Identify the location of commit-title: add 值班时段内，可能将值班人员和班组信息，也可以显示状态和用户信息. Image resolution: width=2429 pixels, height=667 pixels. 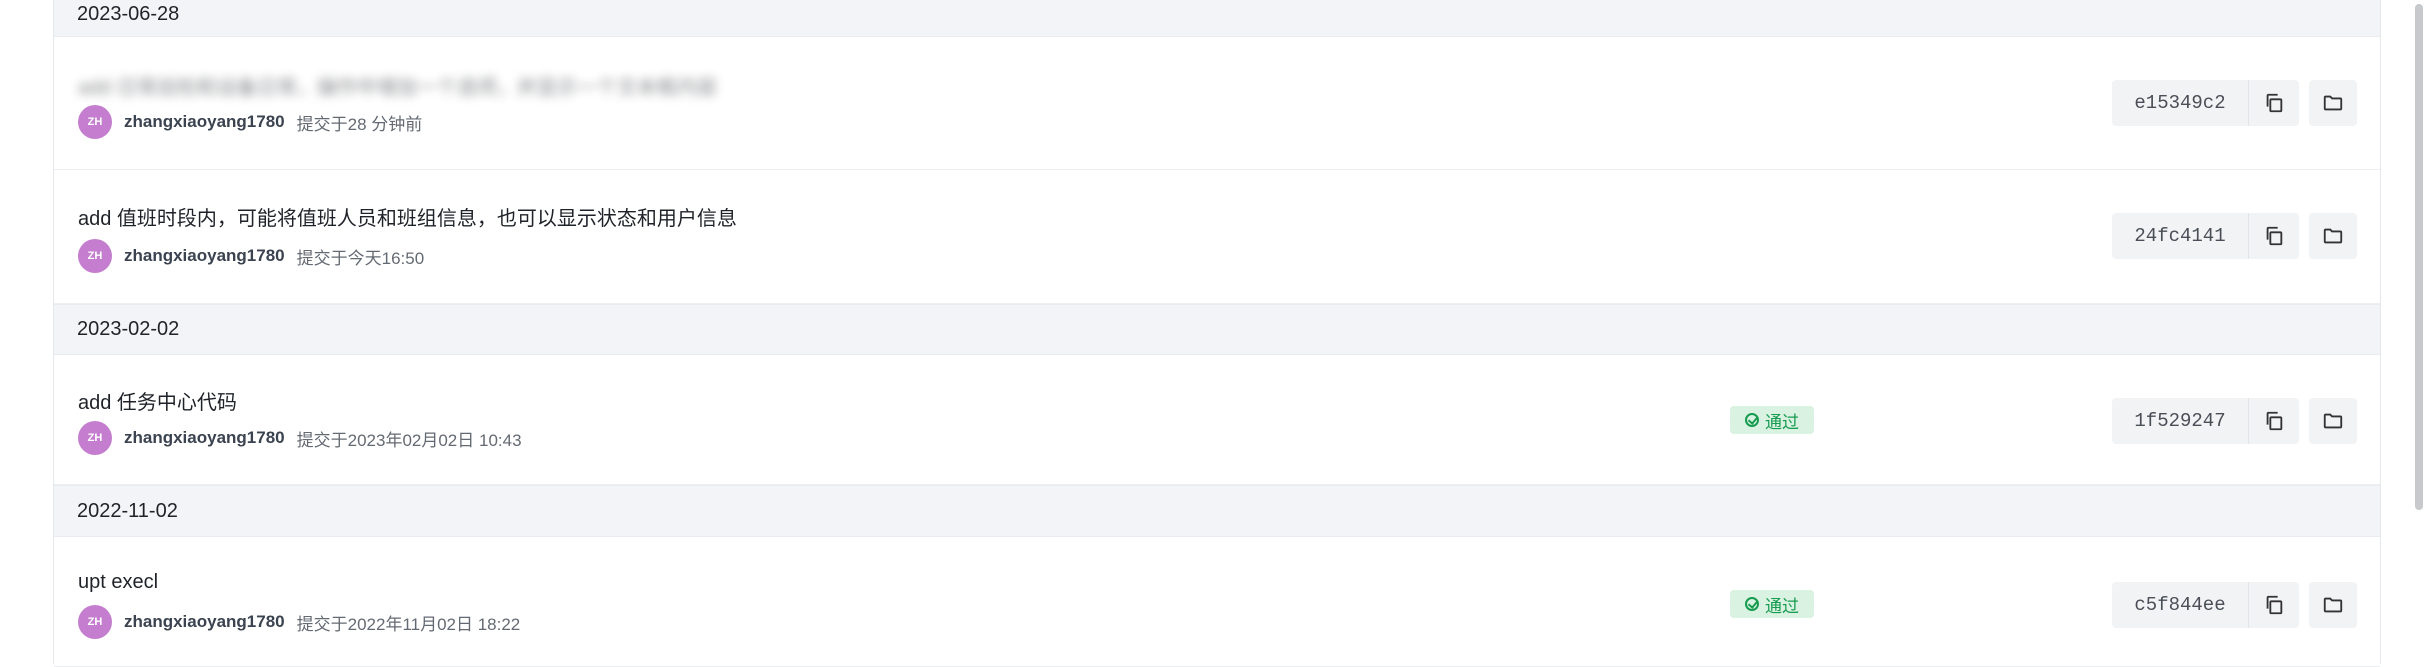
(407, 216).